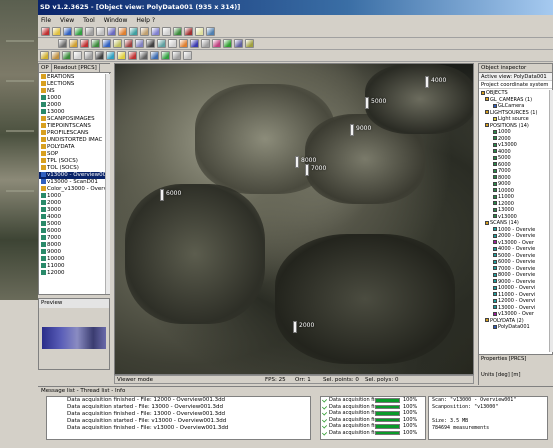 The width and height of the screenshot is (553, 448). I want to click on menu-file: File, so click(46, 20).